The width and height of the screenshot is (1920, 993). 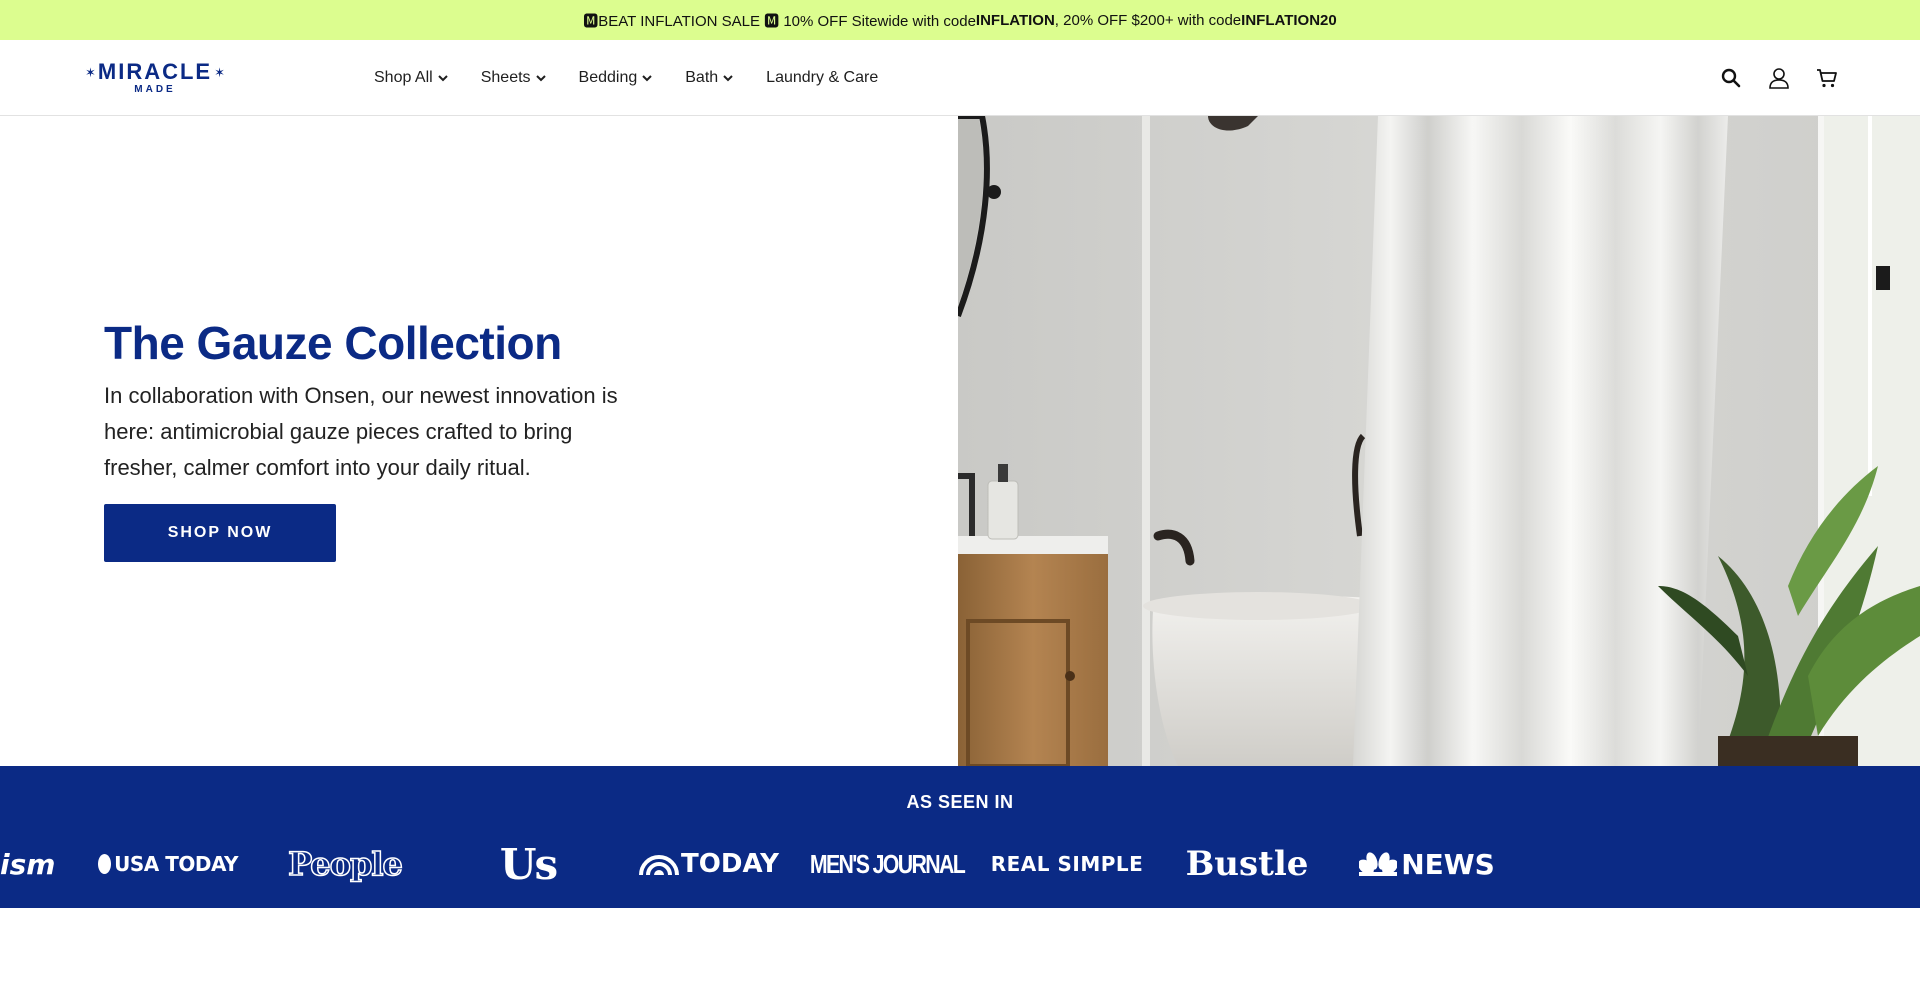 I want to click on press-logo-people: People, so click(x=345, y=864).